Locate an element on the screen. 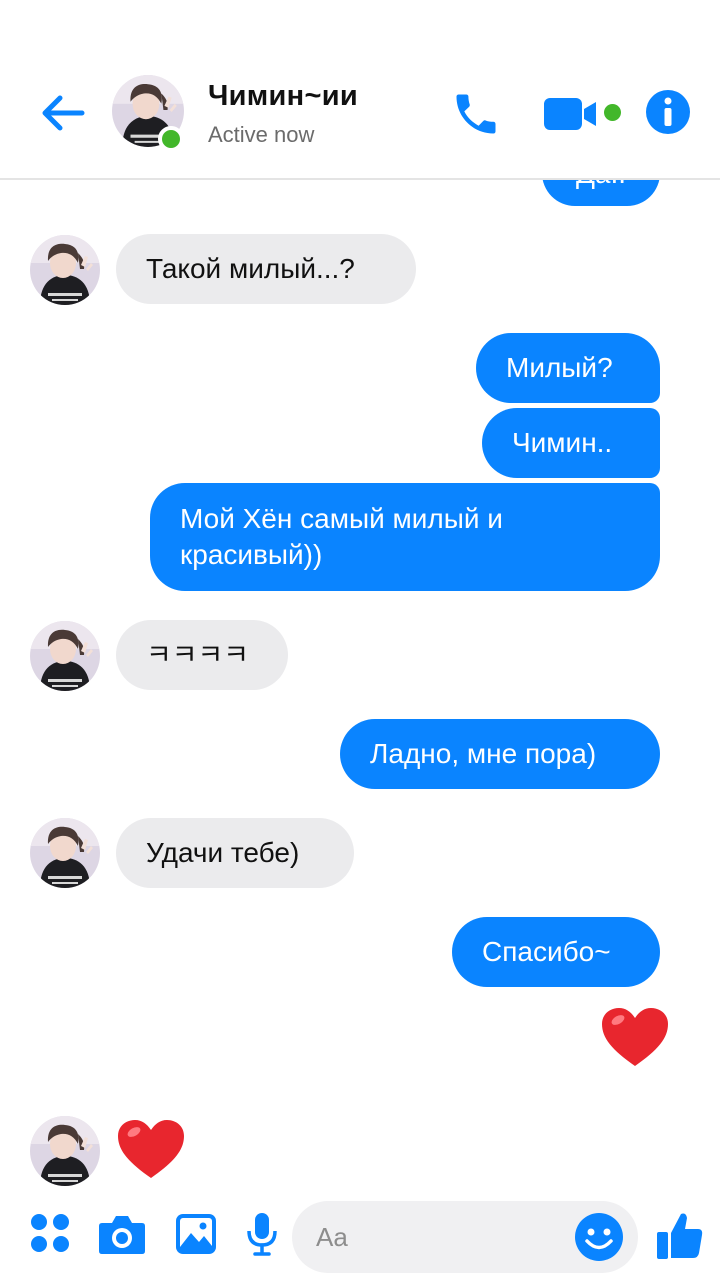 The height and width of the screenshot is (1280, 720). message-text: Милый? is located at coordinates (559, 367).